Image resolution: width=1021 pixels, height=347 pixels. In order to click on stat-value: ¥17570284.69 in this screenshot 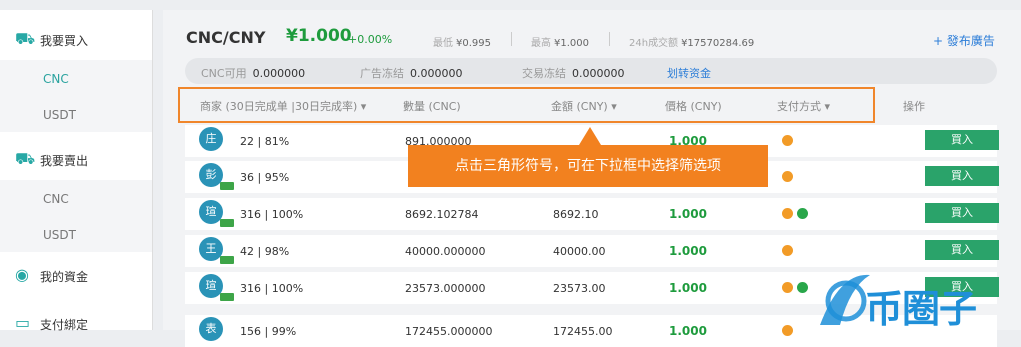, I will do `click(718, 43)`.